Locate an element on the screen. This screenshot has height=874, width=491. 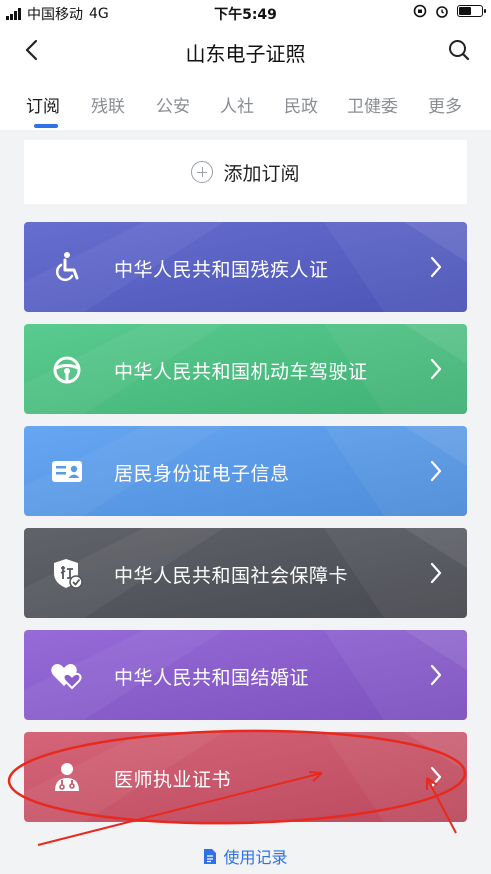
card-label: 中华人民共和国结婚证 is located at coordinates (212, 678).